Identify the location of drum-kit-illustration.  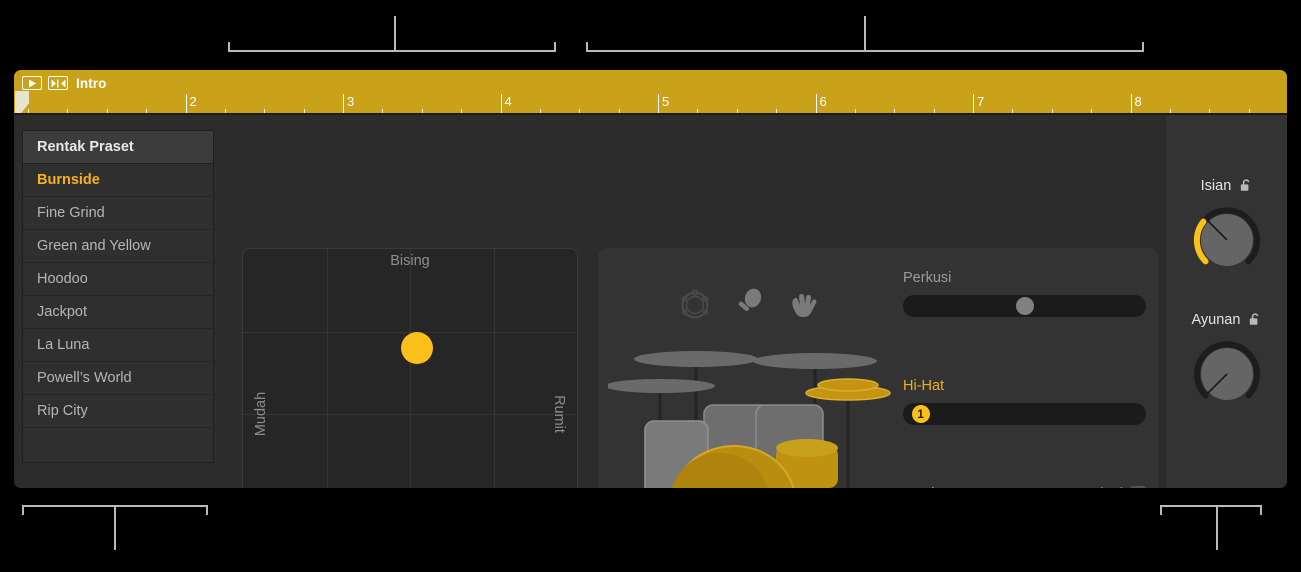
(756, 410).